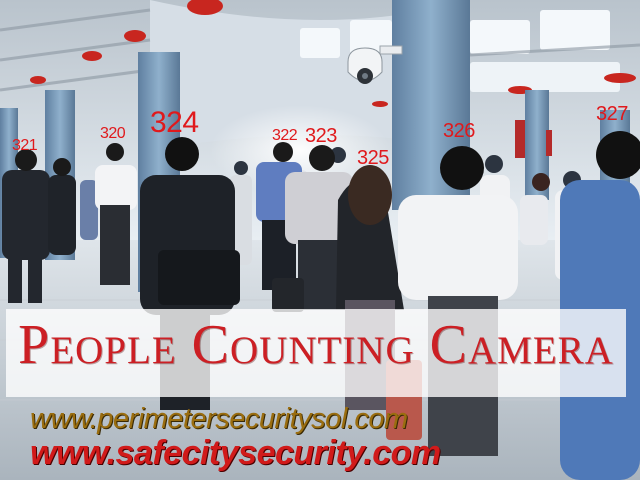 This screenshot has width=640, height=480. Describe the element at coordinates (113, 133) in the screenshot. I see `count-label: 320` at that location.